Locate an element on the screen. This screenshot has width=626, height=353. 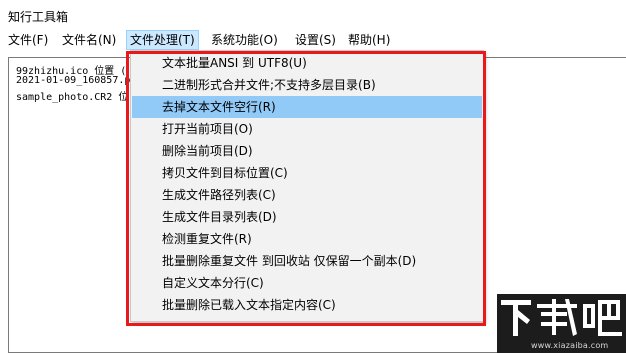
watermark-logo: www.xiazaiba.com is located at coordinates (561, 323).